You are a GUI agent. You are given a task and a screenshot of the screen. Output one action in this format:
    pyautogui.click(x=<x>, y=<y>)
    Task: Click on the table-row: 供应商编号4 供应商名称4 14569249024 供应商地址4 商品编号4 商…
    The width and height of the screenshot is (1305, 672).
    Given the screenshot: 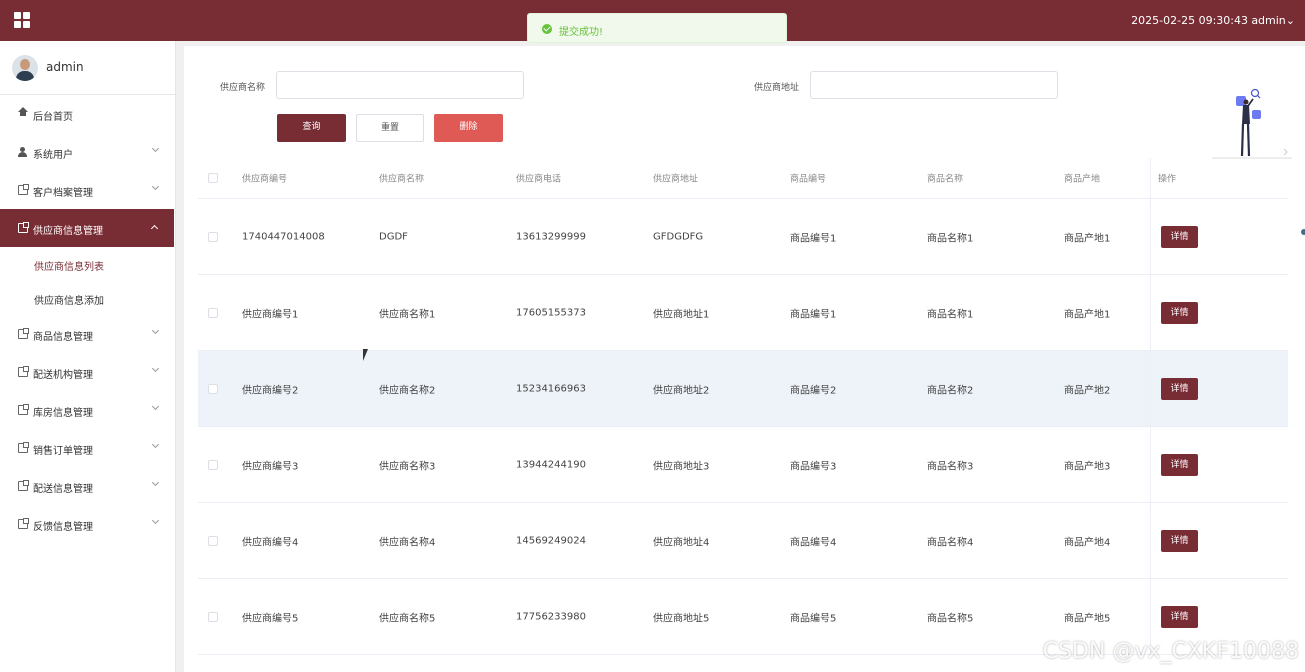 What is the action you would take?
    pyautogui.click(x=743, y=541)
    